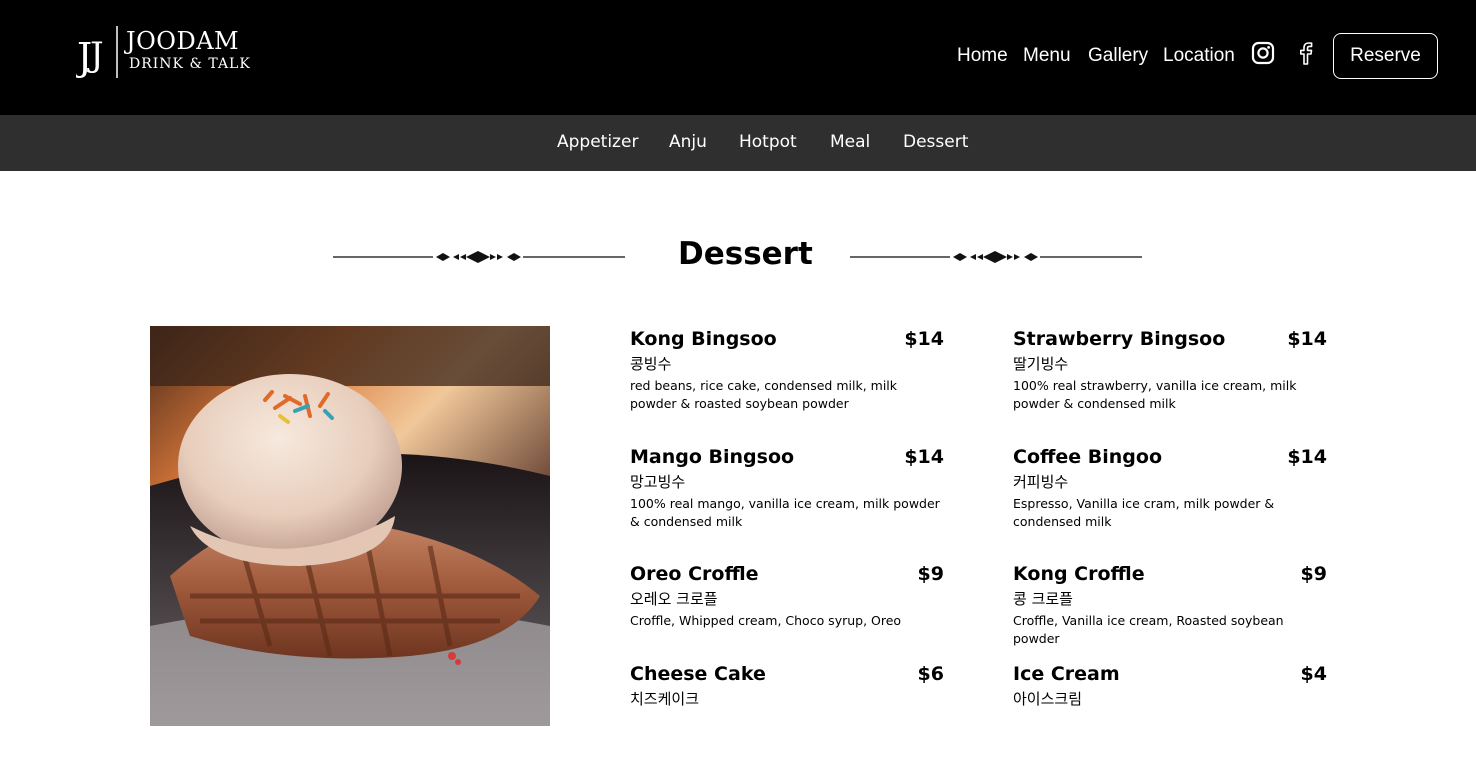  Describe the element at coordinates (1048, 699) in the screenshot. I see `item-korean-name: 아이스크림` at that location.